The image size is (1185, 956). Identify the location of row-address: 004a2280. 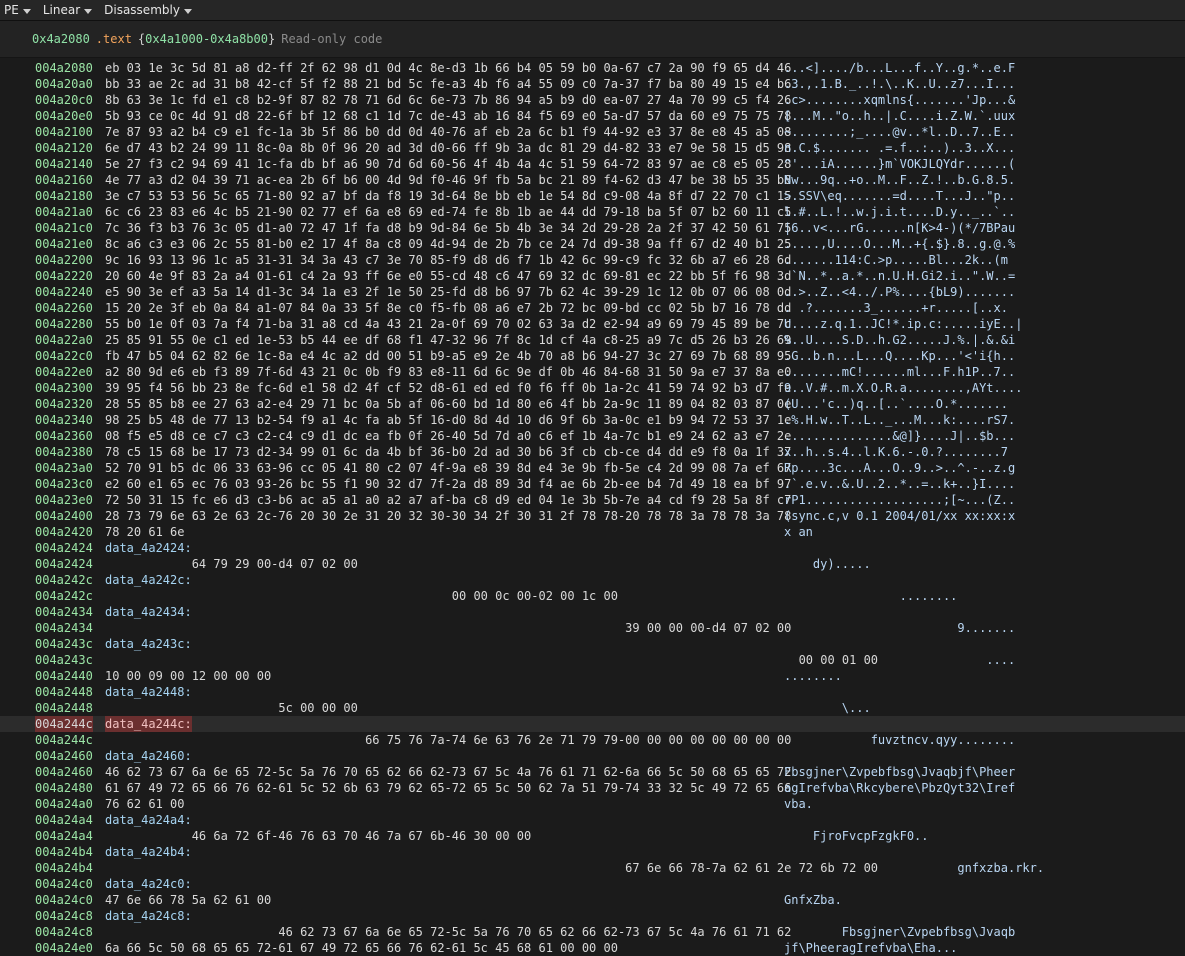
(64, 324).